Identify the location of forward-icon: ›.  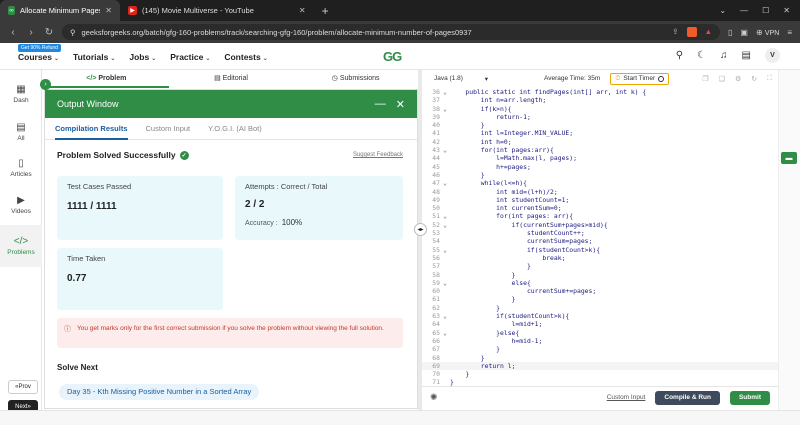
(31, 32).